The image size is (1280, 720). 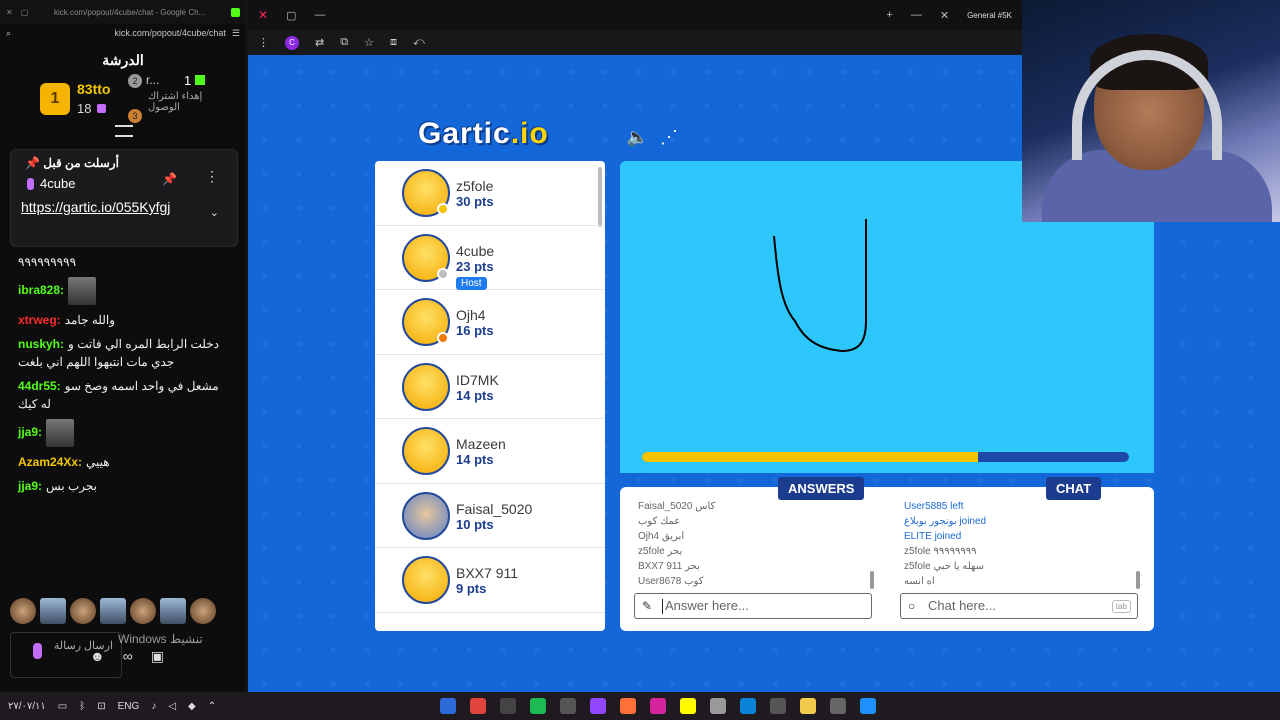 What do you see at coordinates (1019, 606) in the screenshot?
I see `chat-input: ○ Chat here... tab` at bounding box center [1019, 606].